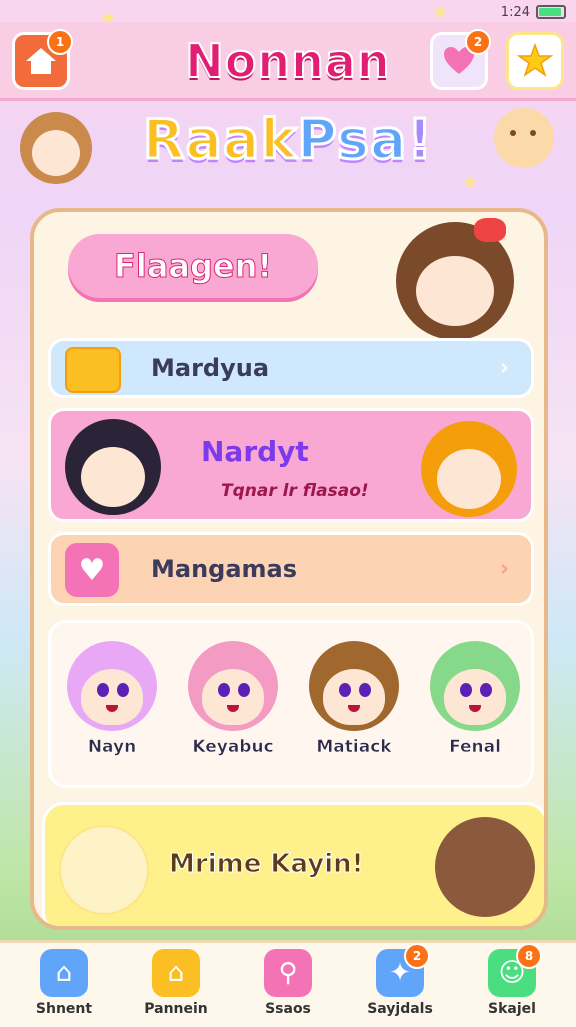  I want to click on flag-icon, so click(93, 370).